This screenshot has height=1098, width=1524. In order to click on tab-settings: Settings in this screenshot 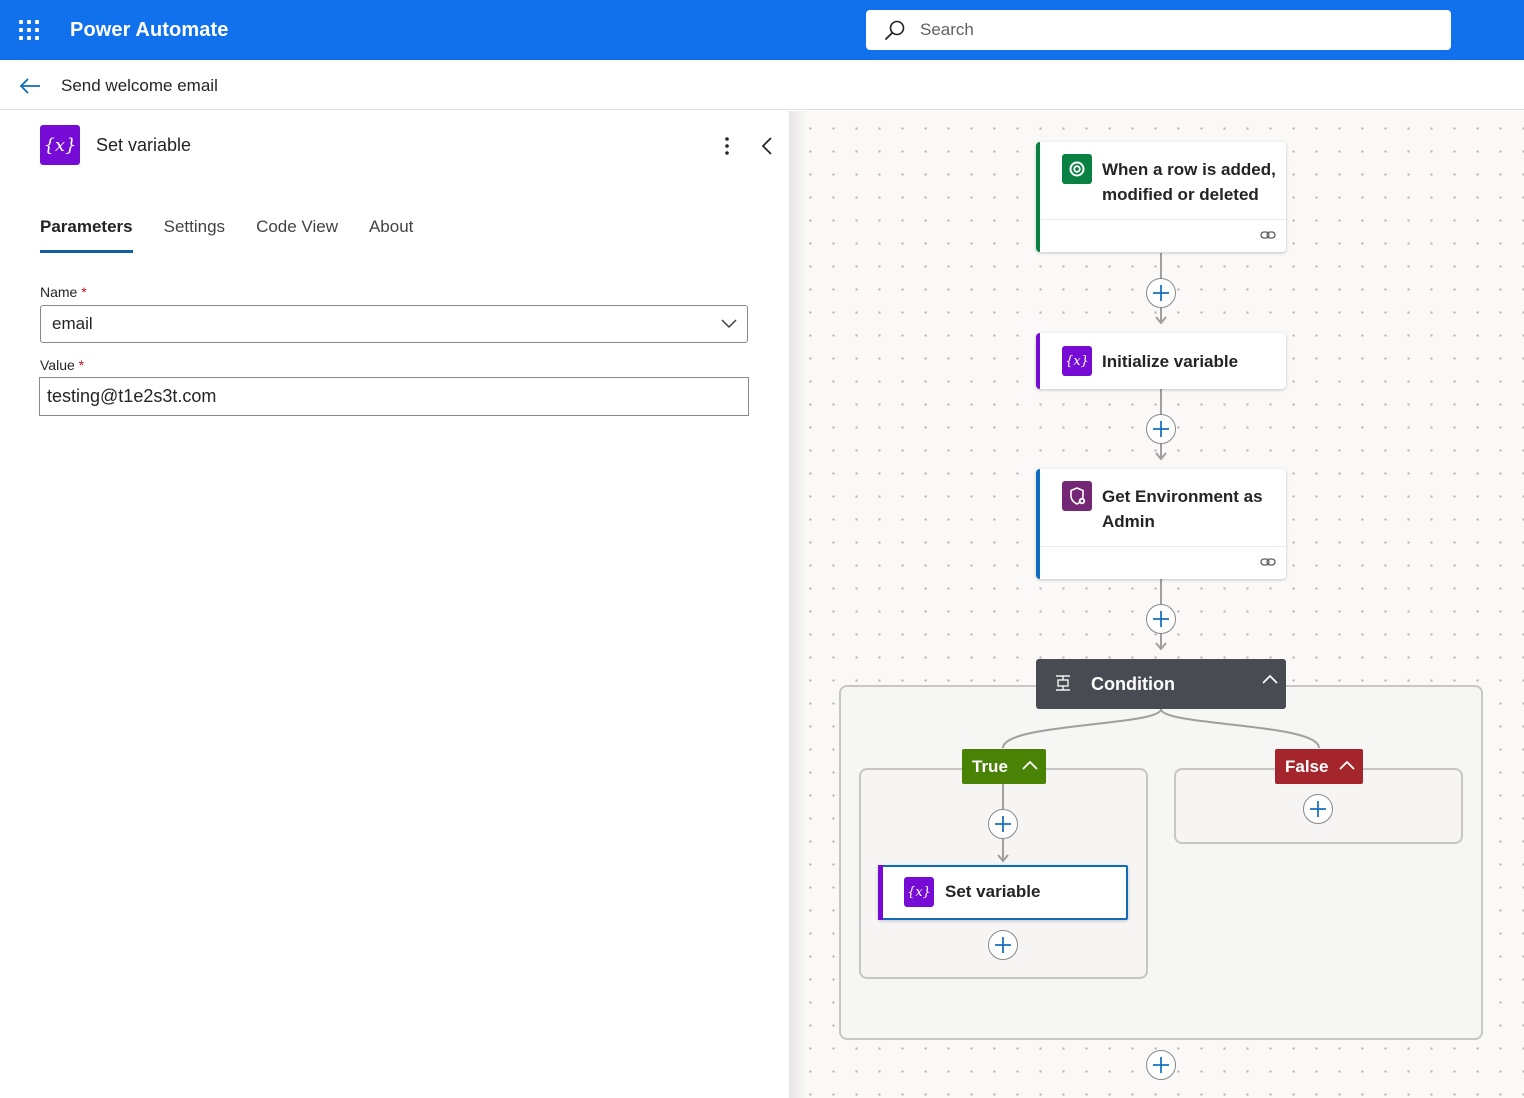, I will do `click(194, 235)`.